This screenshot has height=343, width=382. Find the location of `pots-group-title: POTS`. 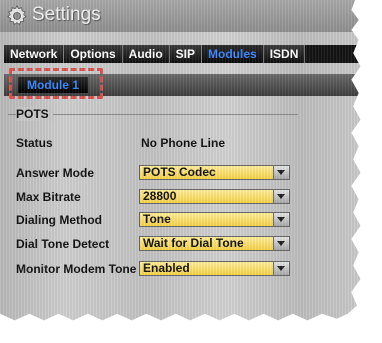

pots-group-title: POTS is located at coordinates (34, 114).